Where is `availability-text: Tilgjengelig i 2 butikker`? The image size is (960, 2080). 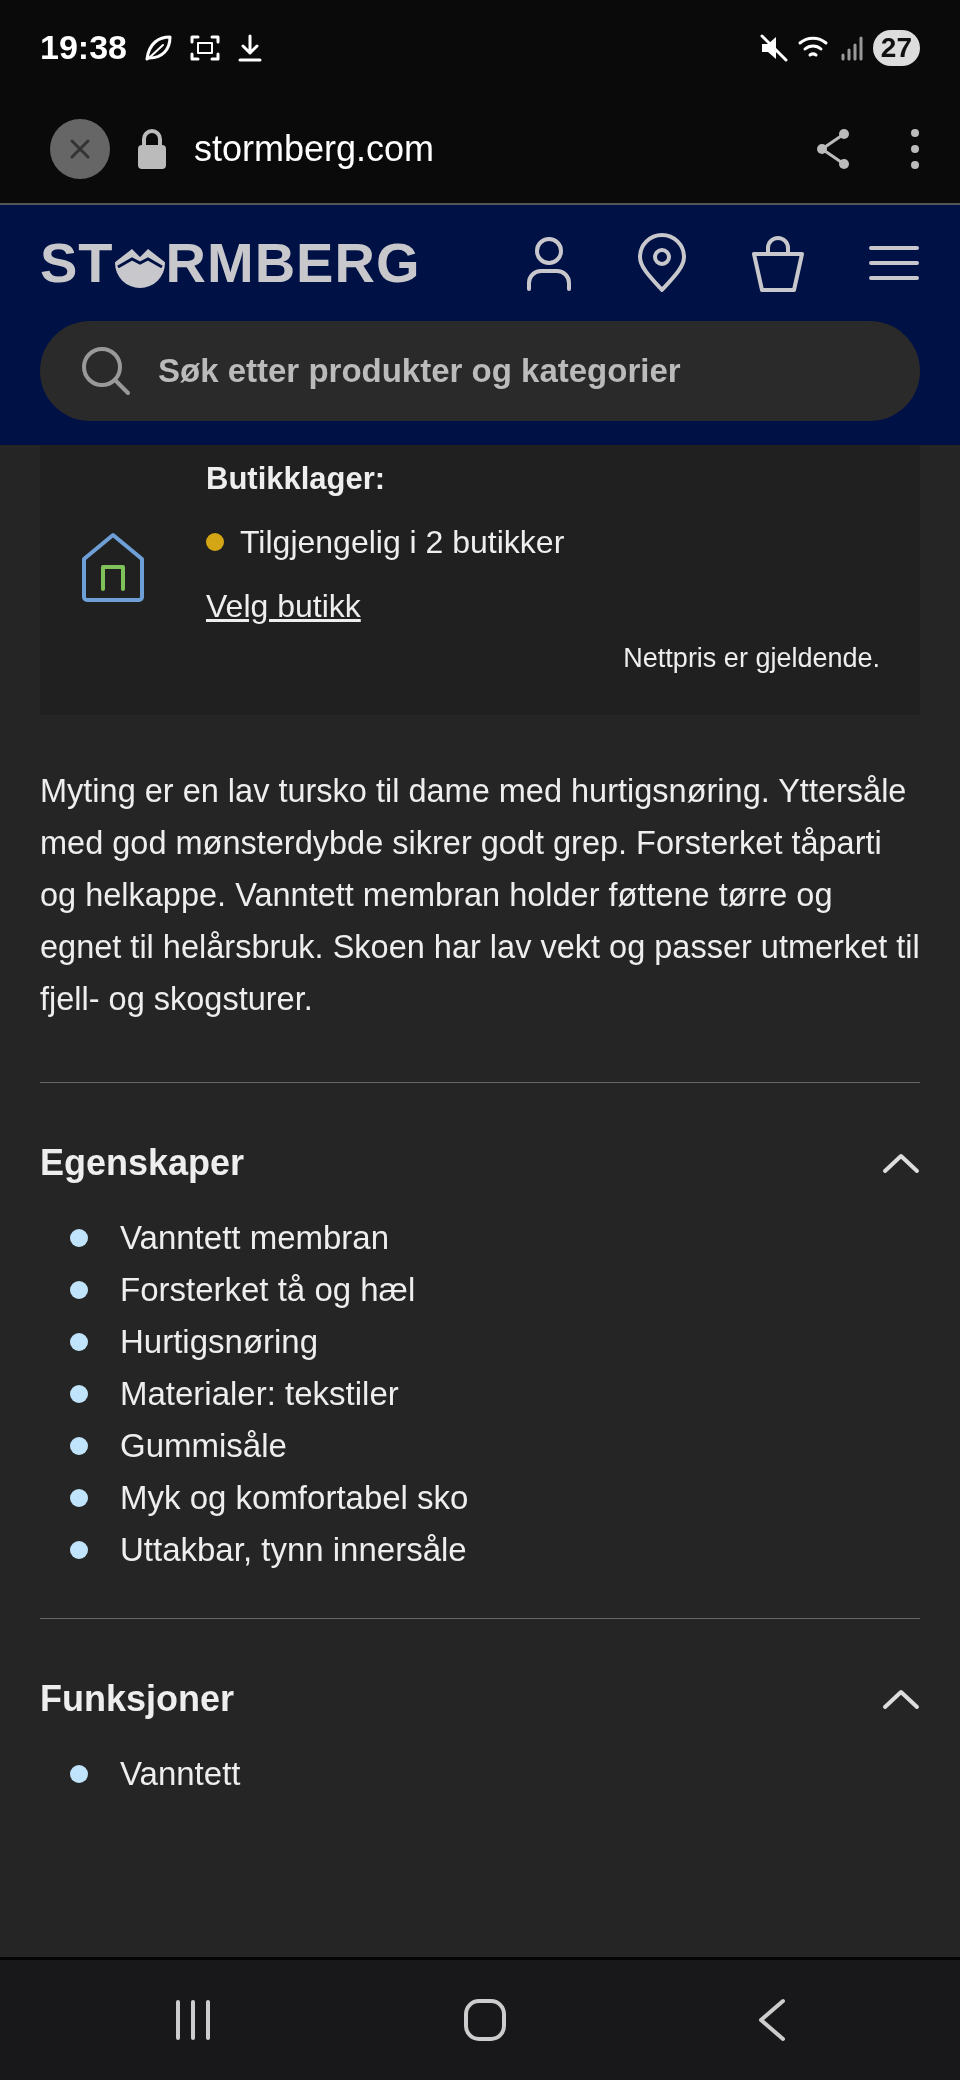
availability-text: Tilgjengelig i 2 butikker is located at coordinates (402, 542).